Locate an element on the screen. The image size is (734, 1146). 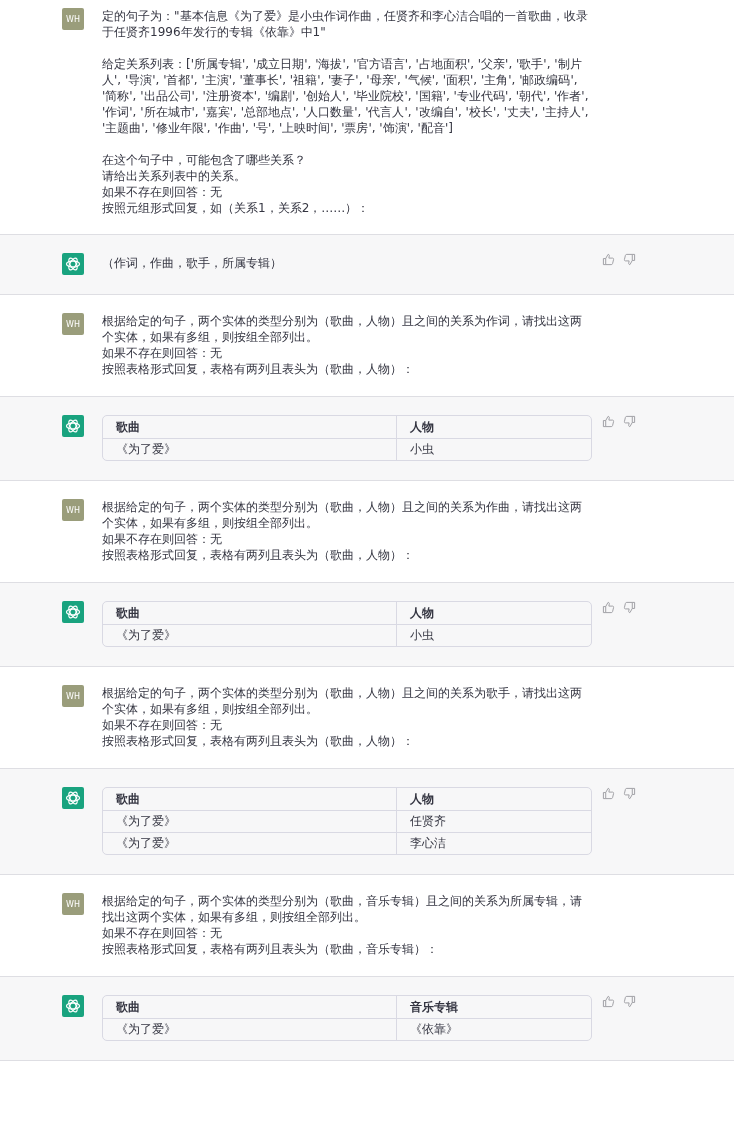
message-text: 给定关系列表：['所属专辑', '成立日期', '海拔', '官方语言', '占地面积', '父亲', '歌手', '制片人', '导演', '首都', '主演', '董事长', '祖籍', '妻子', '母亲', '气候', '面积', '主角', '邮政编码', '简称', '出品公司', '注册资本', '编剧', '创始人', '毕业院校', '国籍', '专业代码', '朝代', '作者', '作词', '所在城市', '嘉宾', '总部地点', '人口数量', '代言人', '改编自', '校长', '丈夫', '主持人', '主题曲', '修业年限', '作曲', '号', '上映时间', '票房', '饰演', '配音'] is located at coordinates (346, 96).